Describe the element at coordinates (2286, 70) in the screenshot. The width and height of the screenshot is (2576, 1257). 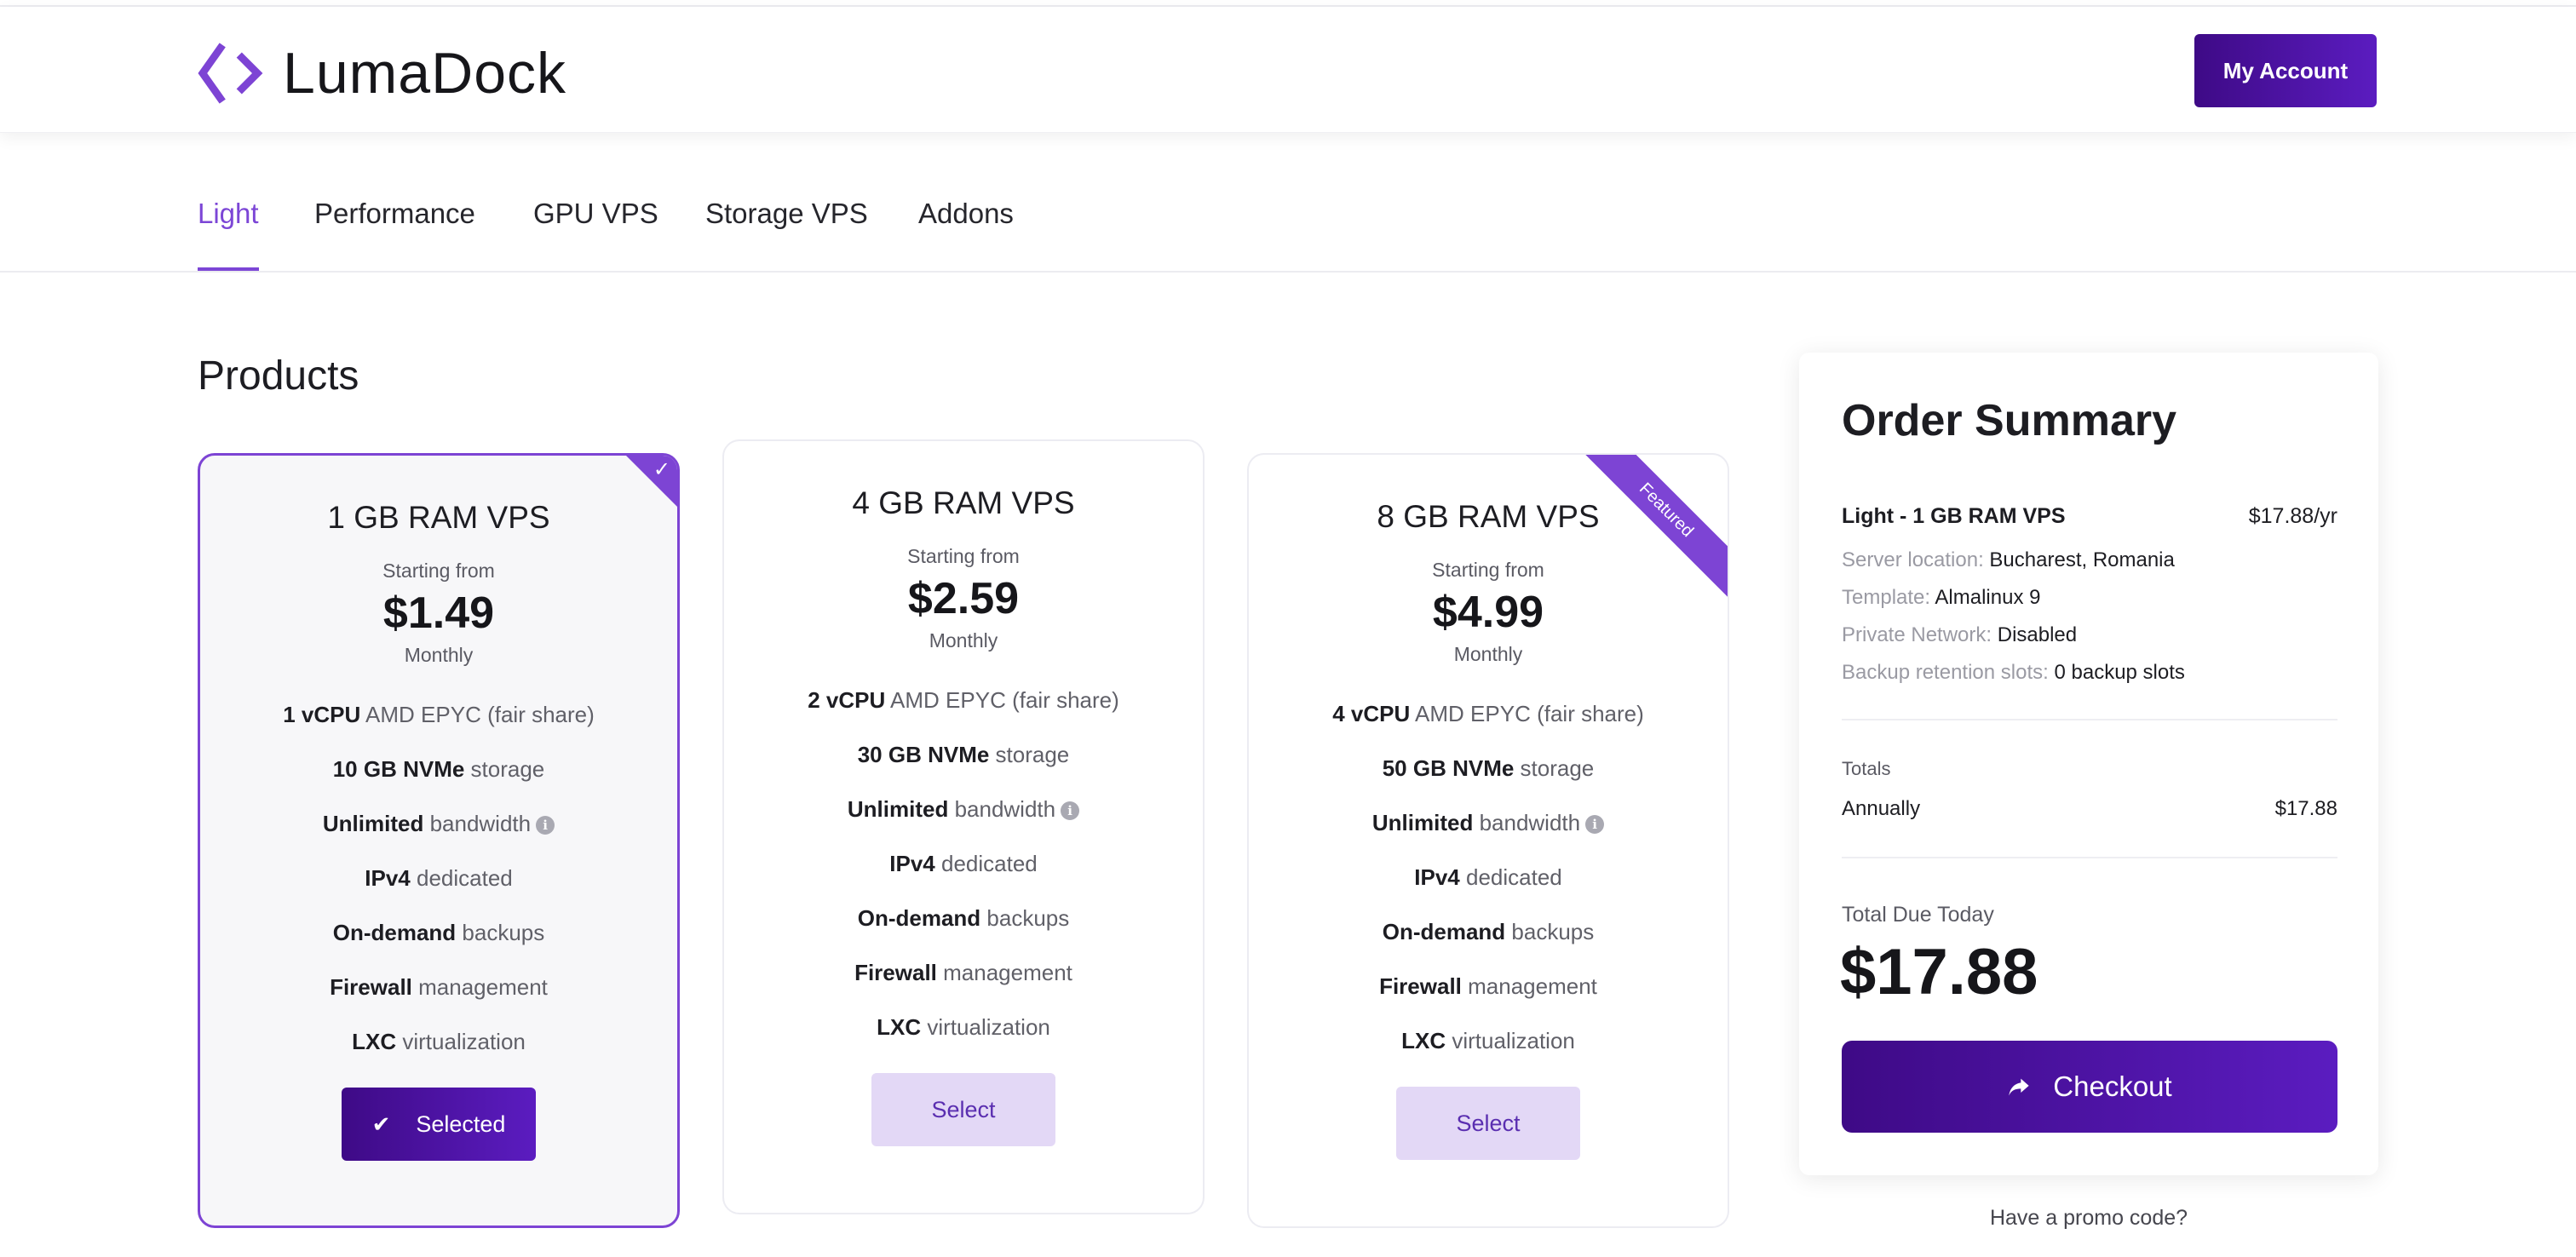
I see `my-account-button: My Account` at that location.